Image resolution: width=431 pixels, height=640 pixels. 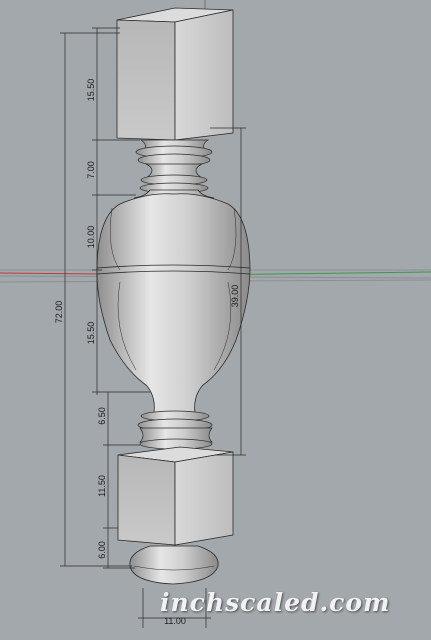 What do you see at coordinates (175, 430) in the screenshot?
I see `lower-collar` at bounding box center [175, 430].